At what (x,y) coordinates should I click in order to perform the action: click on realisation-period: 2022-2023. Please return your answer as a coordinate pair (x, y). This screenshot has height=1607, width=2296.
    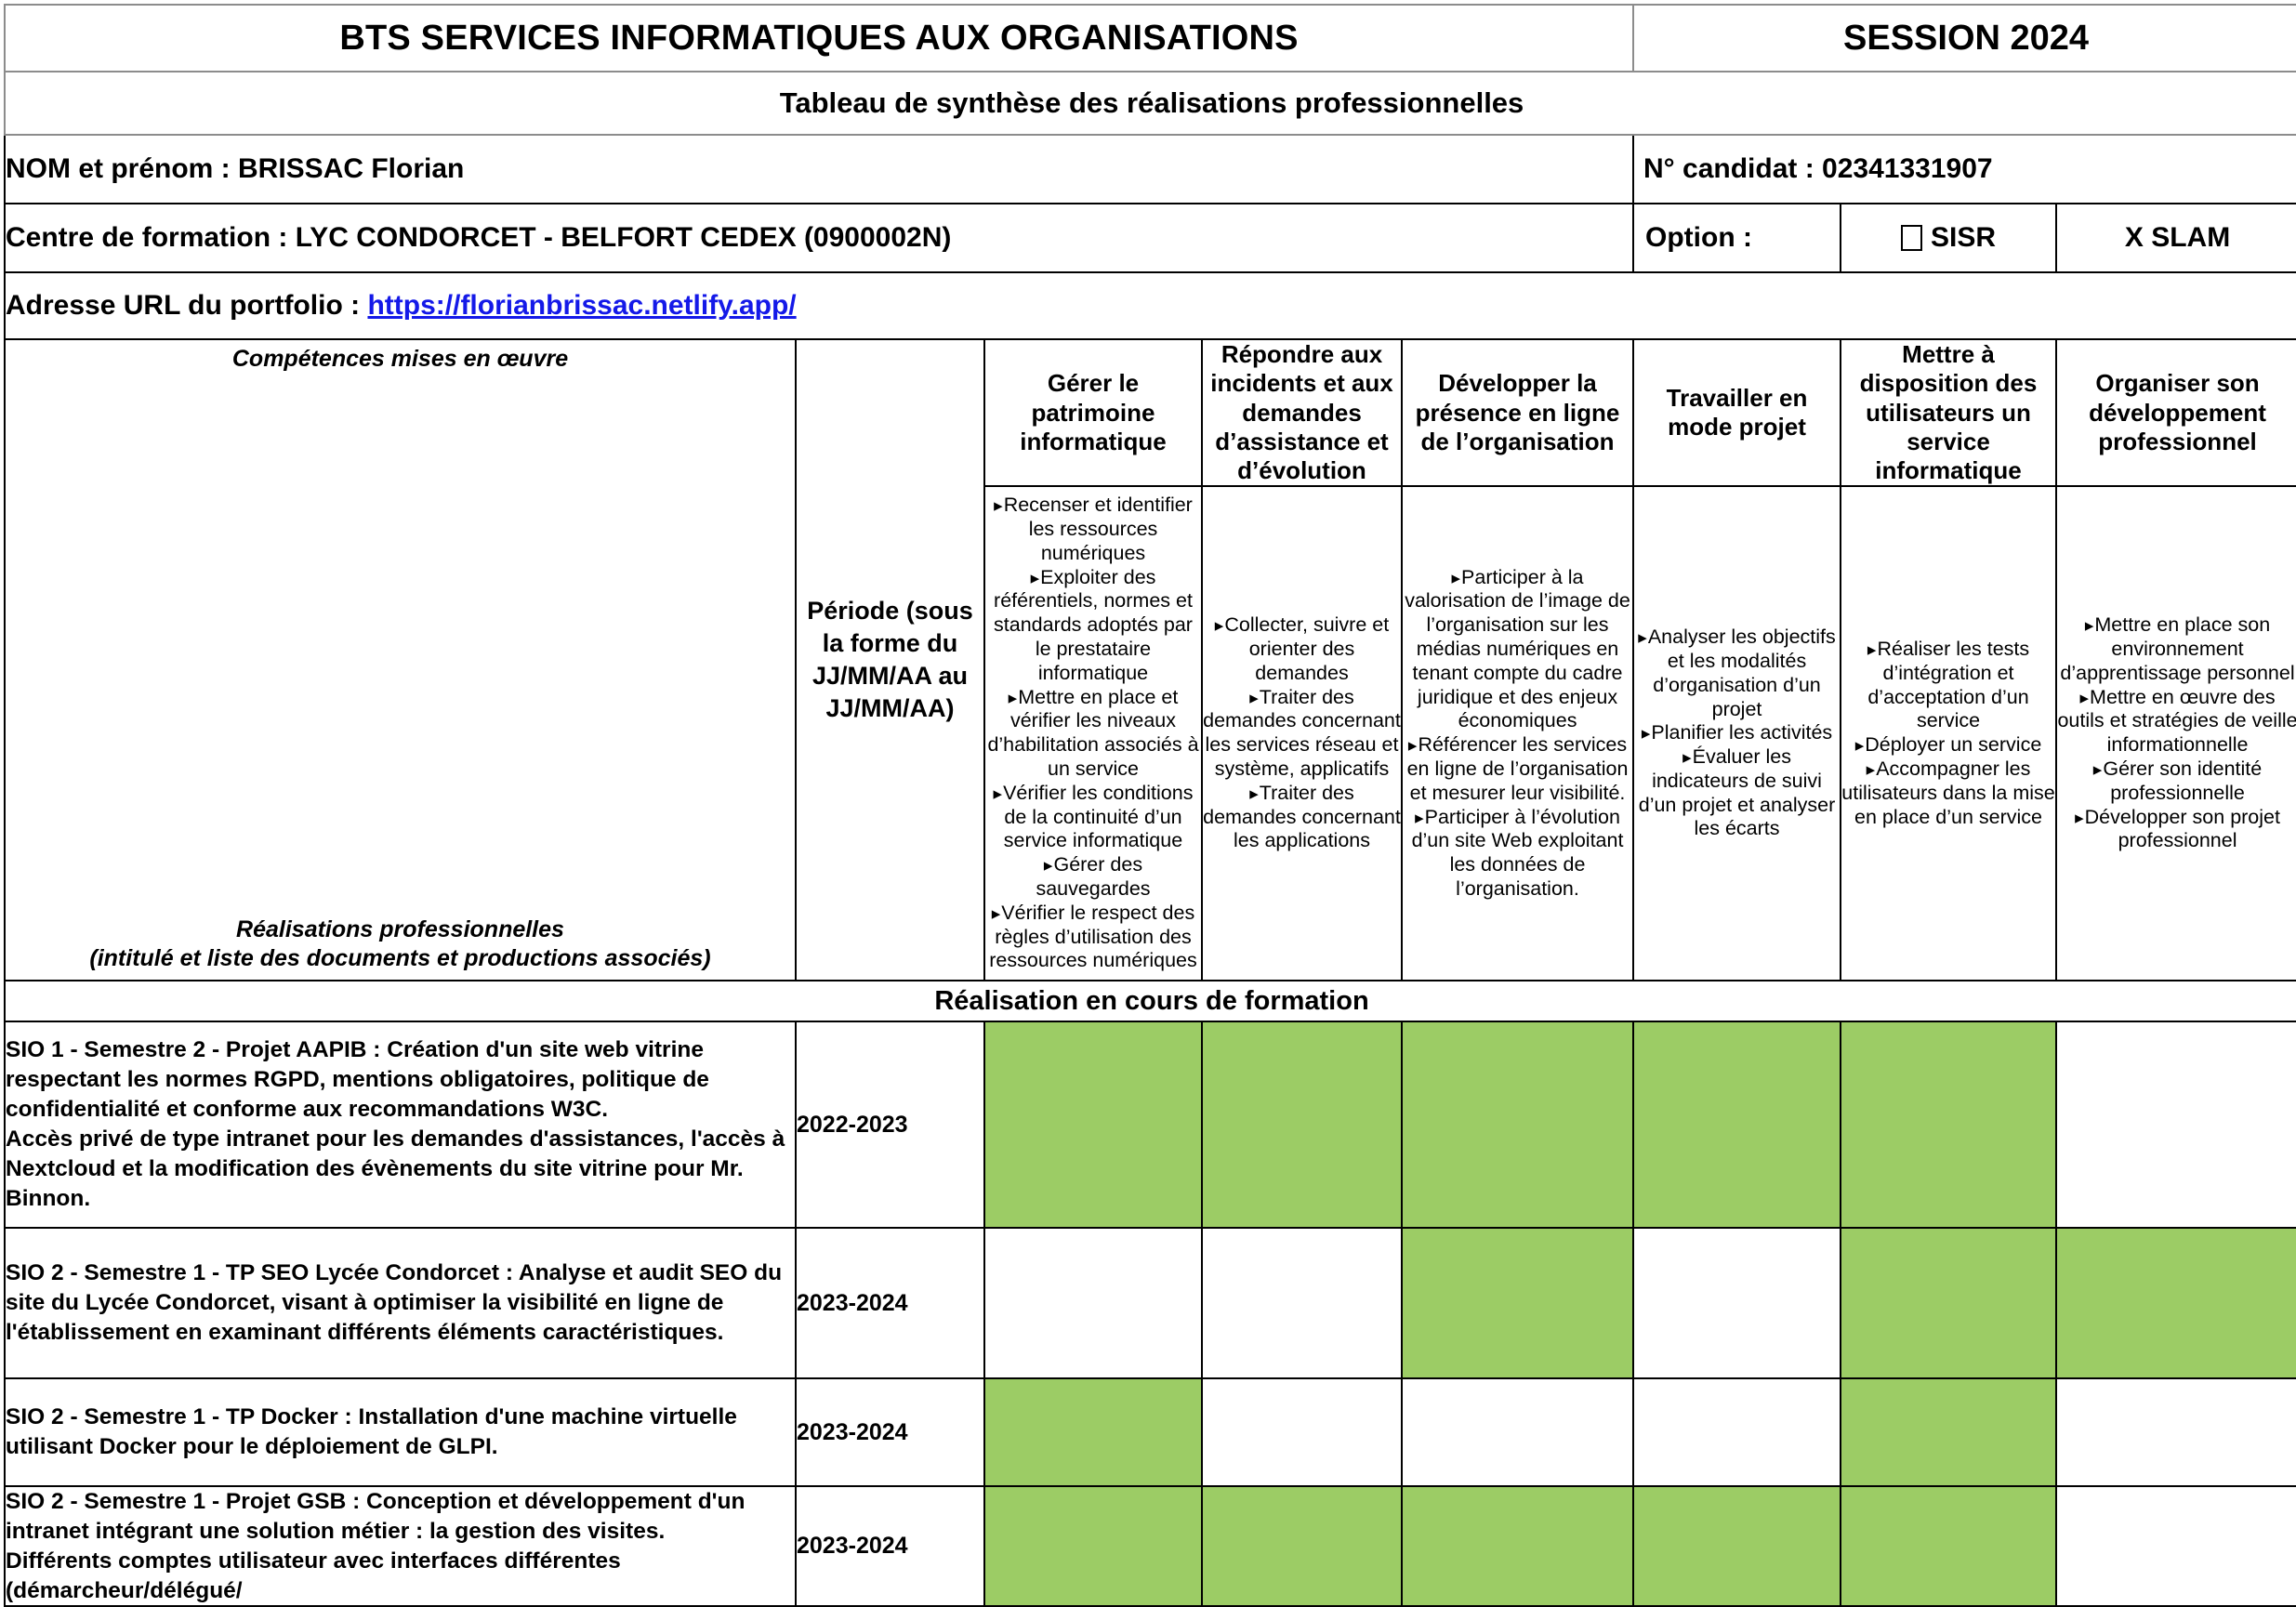
    Looking at the image, I should click on (890, 1125).